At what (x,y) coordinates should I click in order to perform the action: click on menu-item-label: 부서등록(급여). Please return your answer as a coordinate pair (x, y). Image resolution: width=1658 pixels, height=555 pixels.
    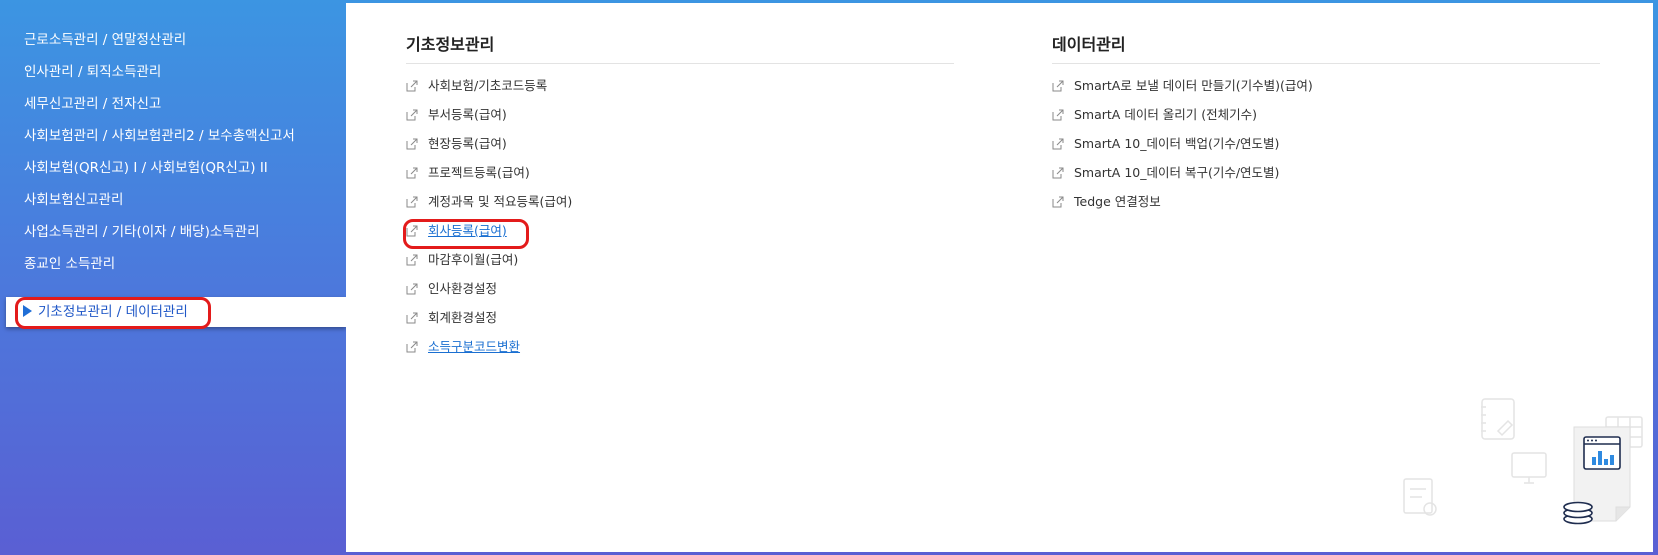
    Looking at the image, I should click on (467, 114).